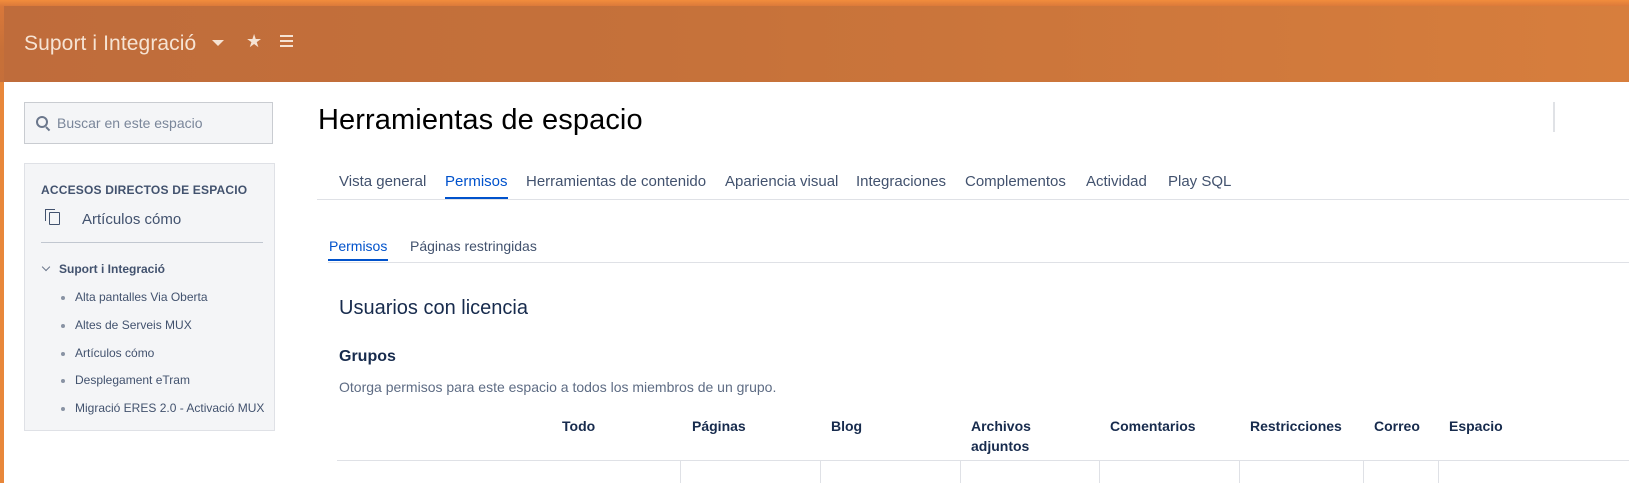 This screenshot has height=483, width=1629. Describe the element at coordinates (286, 41) in the screenshot. I see `menu-lines-icon` at that location.